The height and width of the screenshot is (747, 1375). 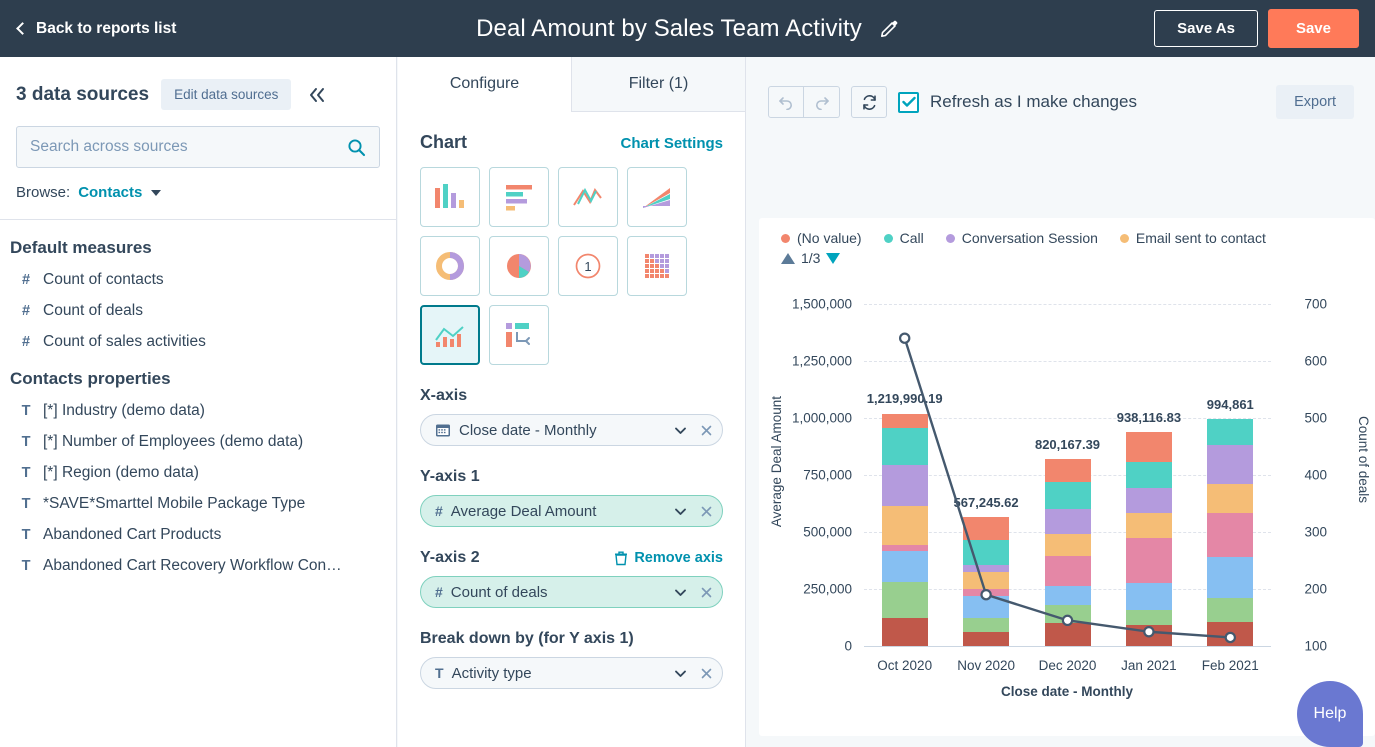 I want to click on legend-label: Email sent to contact, so click(x=1200, y=238).